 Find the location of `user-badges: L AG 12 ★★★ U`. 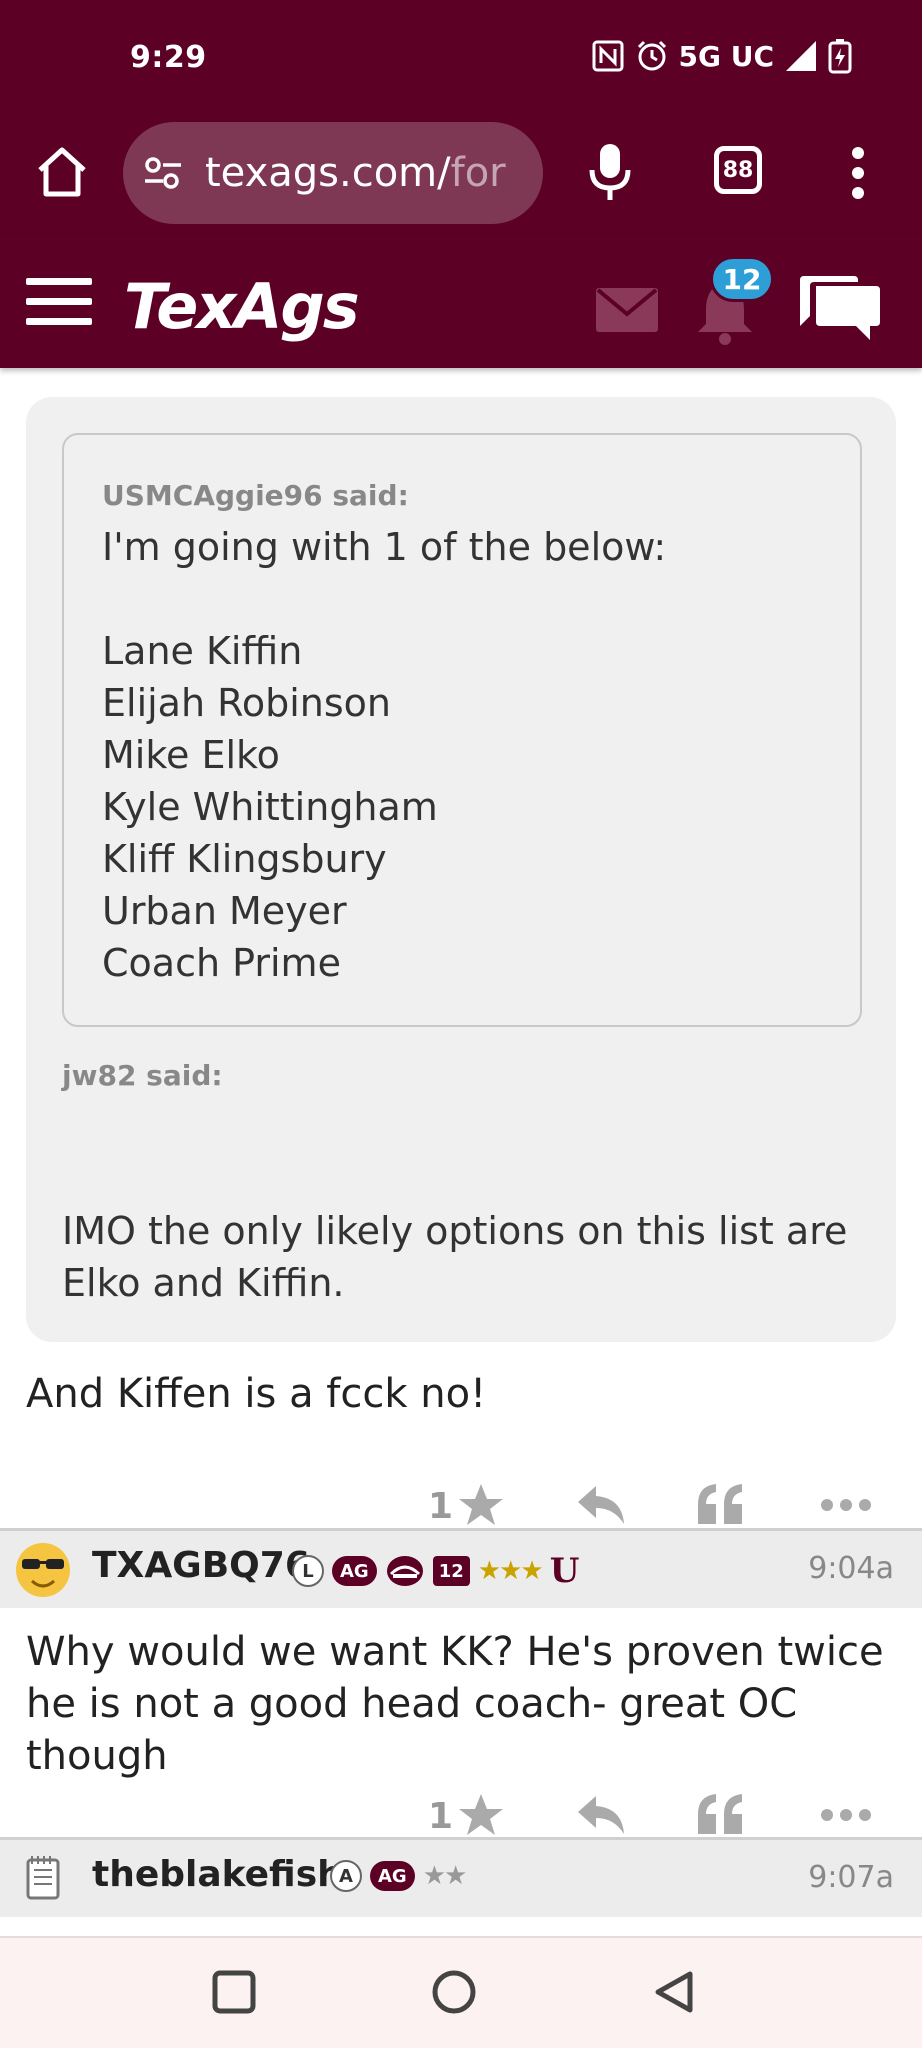

user-badges: L AG 12 ★★★ U is located at coordinates (435, 1571).